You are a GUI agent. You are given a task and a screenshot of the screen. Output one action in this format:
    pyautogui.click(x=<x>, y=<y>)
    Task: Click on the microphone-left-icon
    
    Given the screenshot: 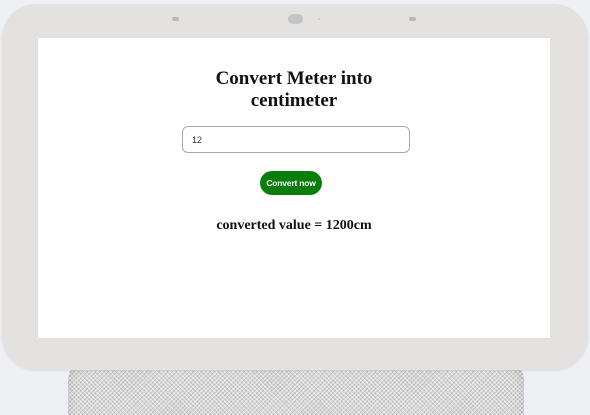 What is the action you would take?
    pyautogui.click(x=175, y=19)
    